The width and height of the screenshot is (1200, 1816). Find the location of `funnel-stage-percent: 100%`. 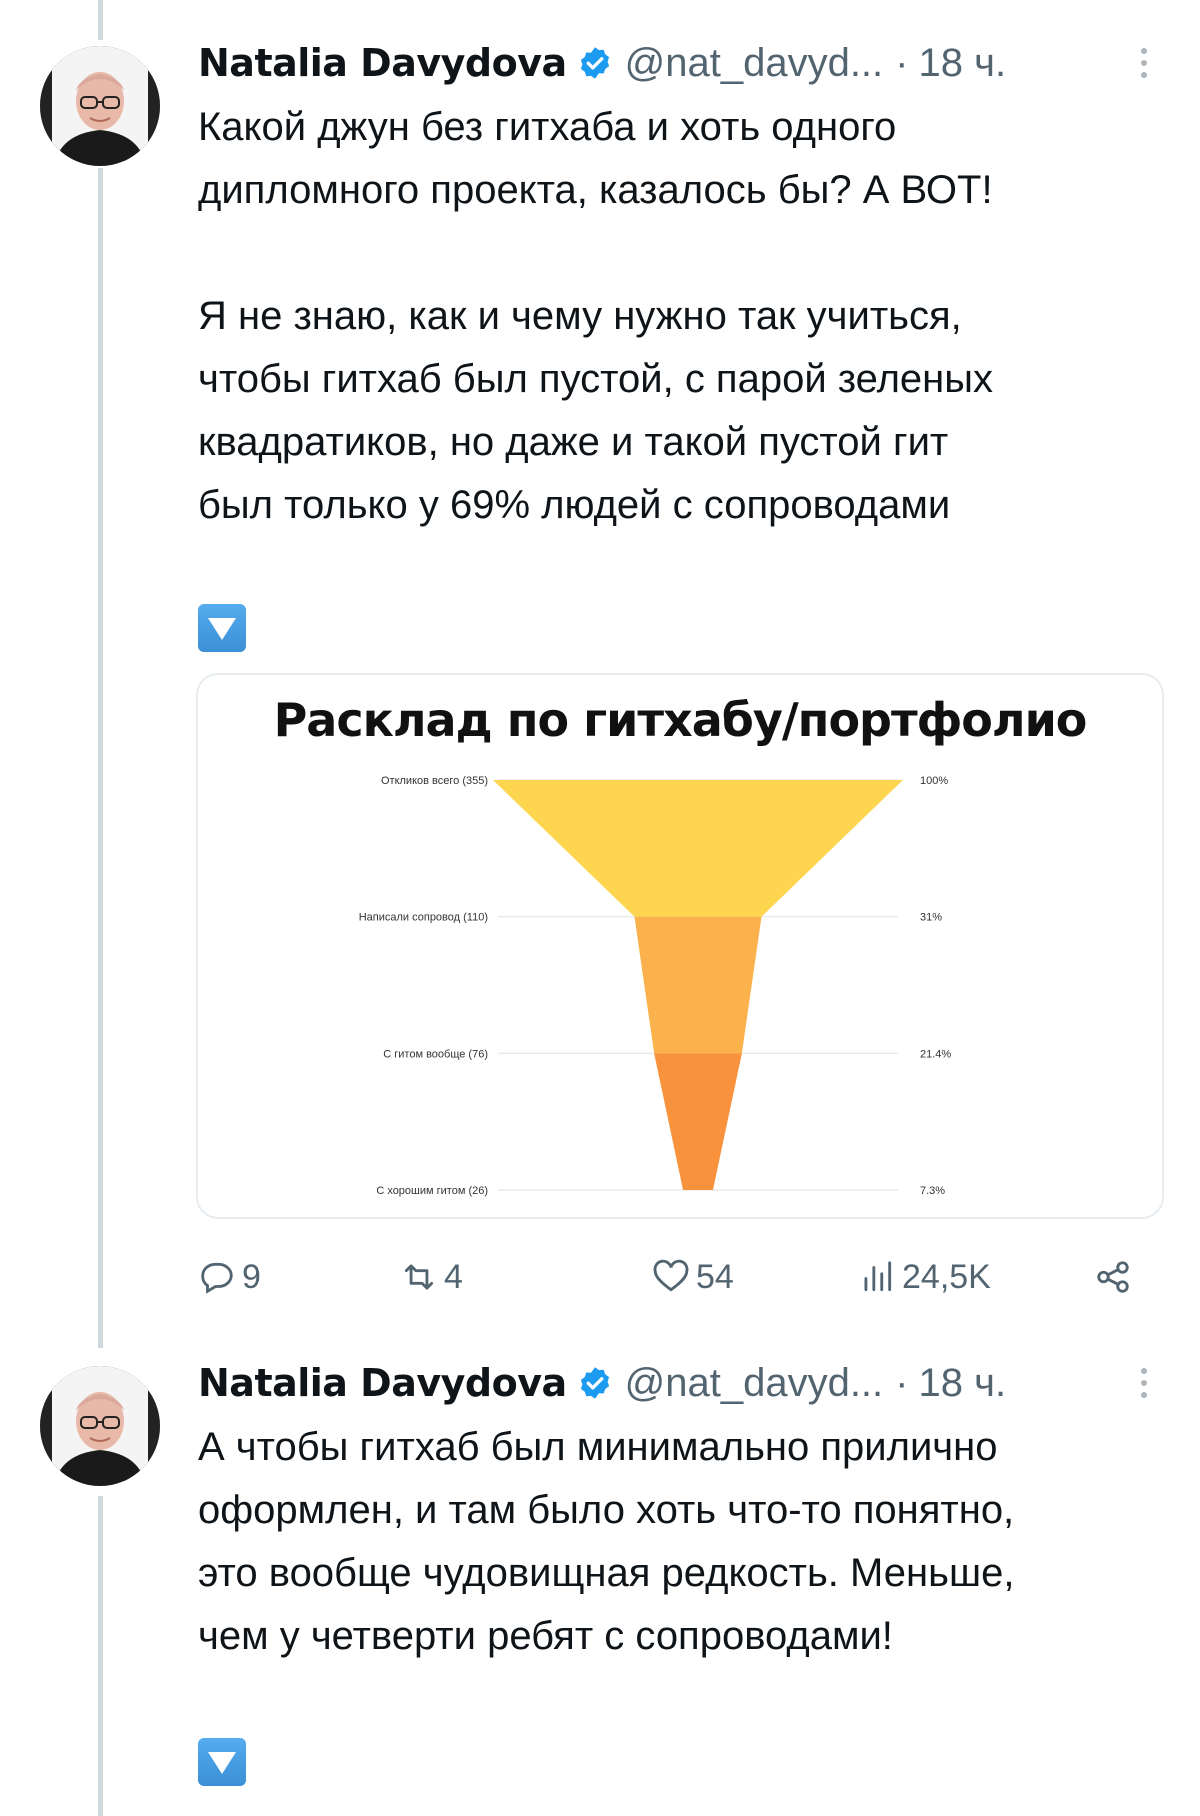

funnel-stage-percent: 100% is located at coordinates (934, 781).